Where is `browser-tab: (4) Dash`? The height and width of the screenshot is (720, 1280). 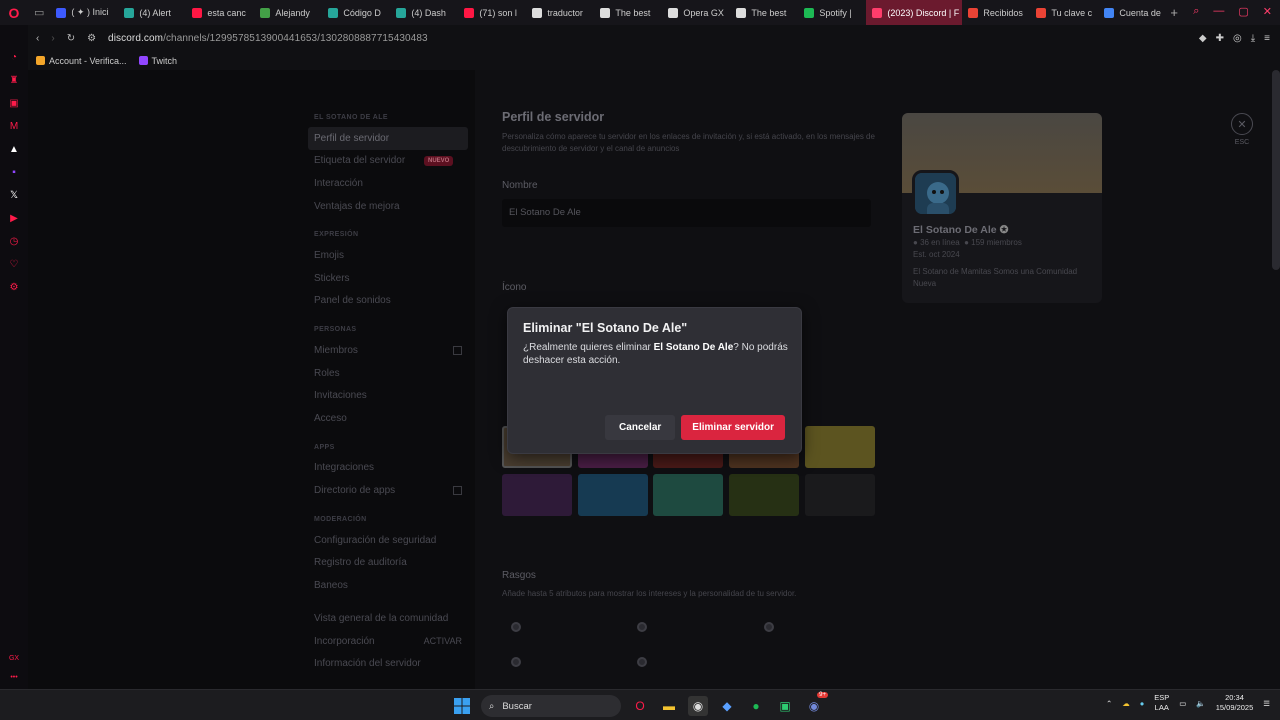
browser-tab: (4) Dash is located at coordinates (424, 12).